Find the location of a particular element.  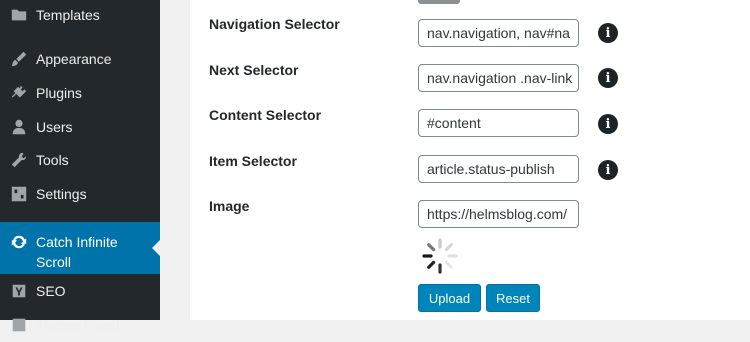

sidebar-item-seo: SEO is located at coordinates (80, 291).